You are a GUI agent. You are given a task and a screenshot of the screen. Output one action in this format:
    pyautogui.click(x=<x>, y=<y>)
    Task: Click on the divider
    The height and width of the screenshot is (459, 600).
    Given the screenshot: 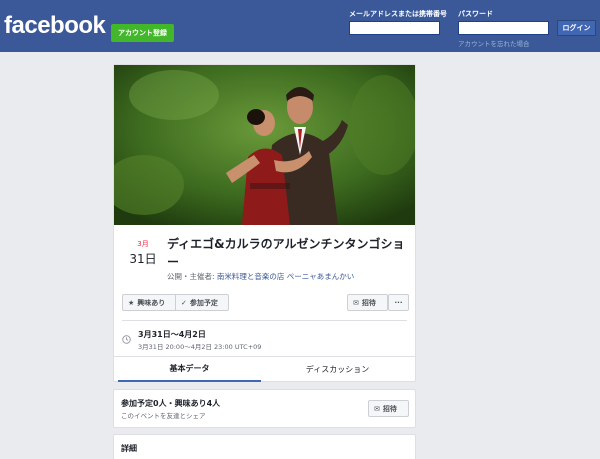 What is the action you would take?
    pyautogui.click(x=264, y=320)
    